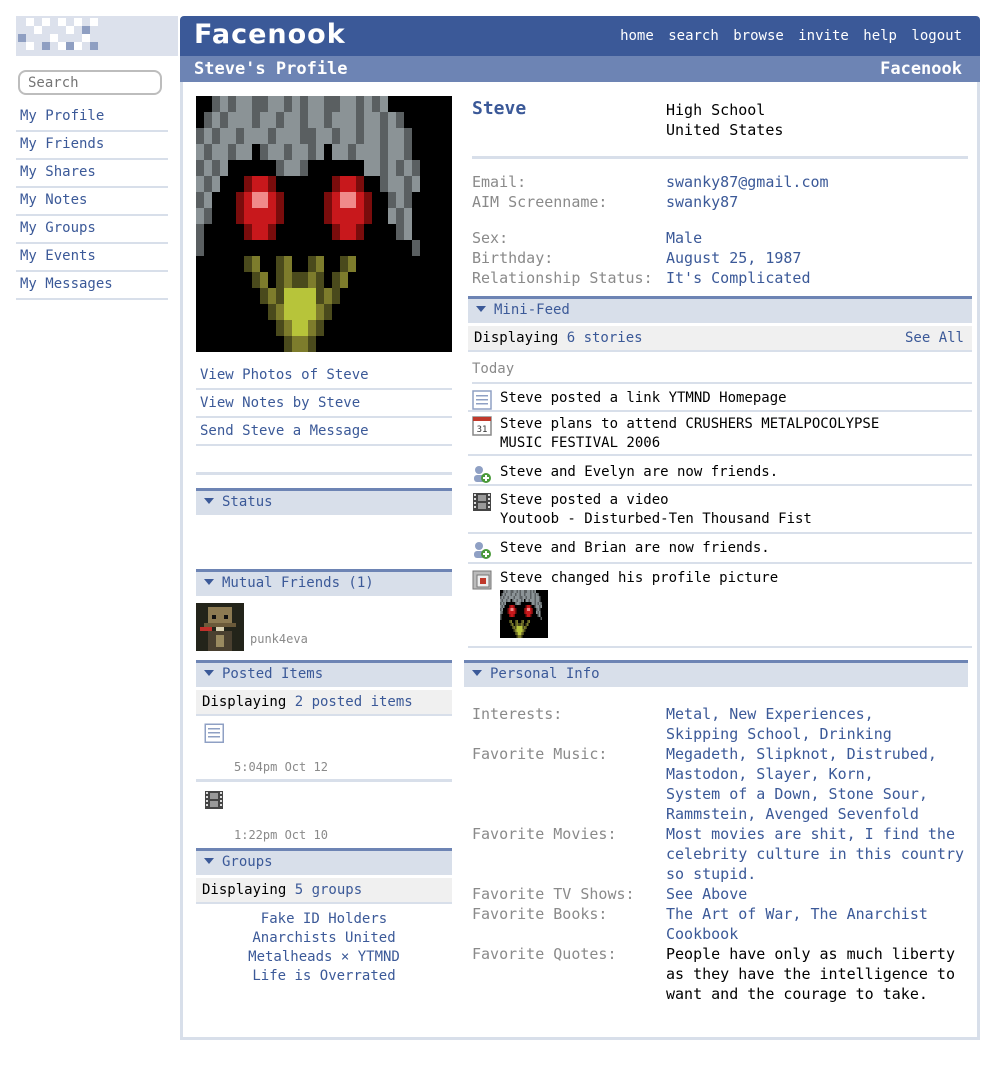  I want to click on status-box-header: Status, so click(324, 501).